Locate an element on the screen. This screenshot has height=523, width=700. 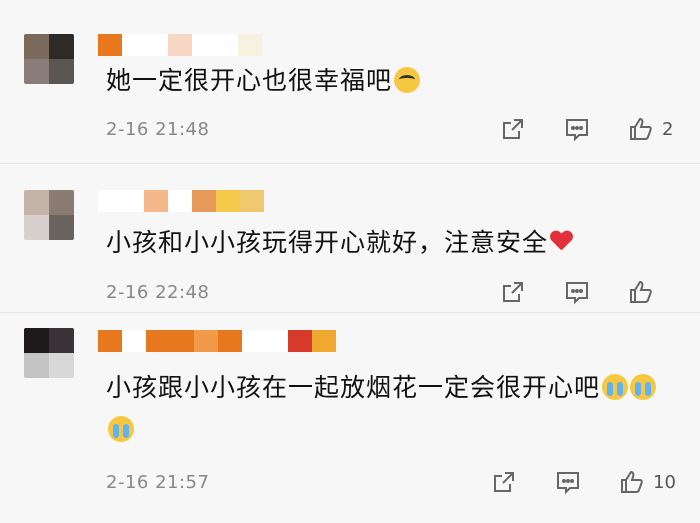
pleading-face-emoji is located at coordinates (407, 80).